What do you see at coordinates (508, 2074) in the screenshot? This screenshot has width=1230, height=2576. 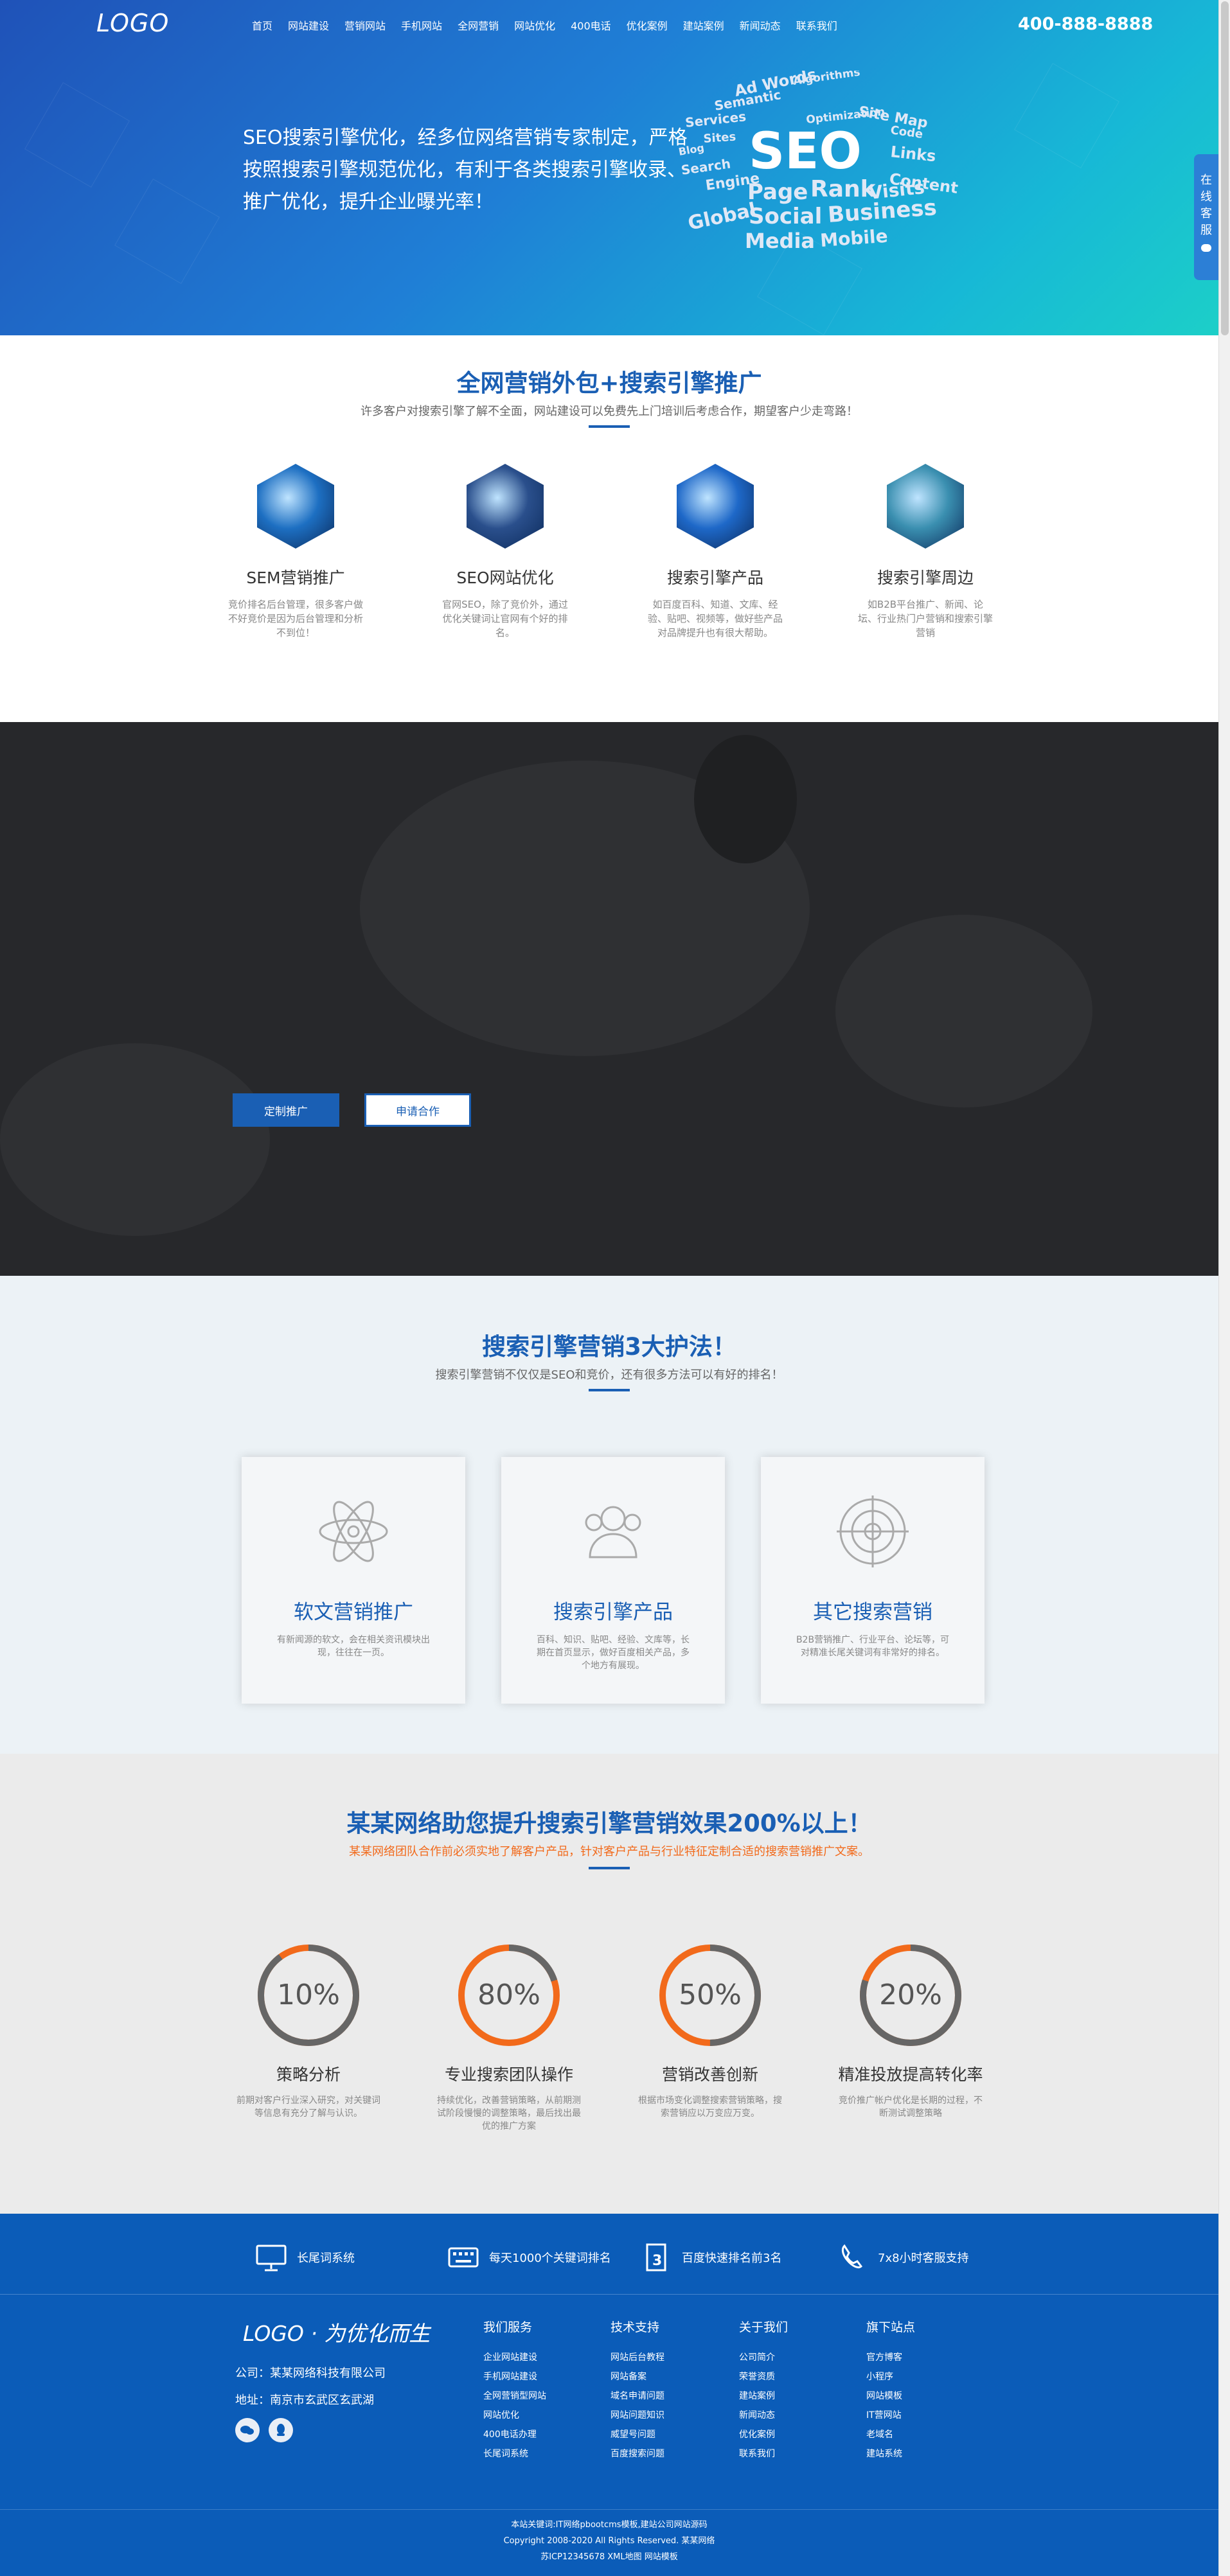 I see `stat-title: 专业搜索团队操作` at bounding box center [508, 2074].